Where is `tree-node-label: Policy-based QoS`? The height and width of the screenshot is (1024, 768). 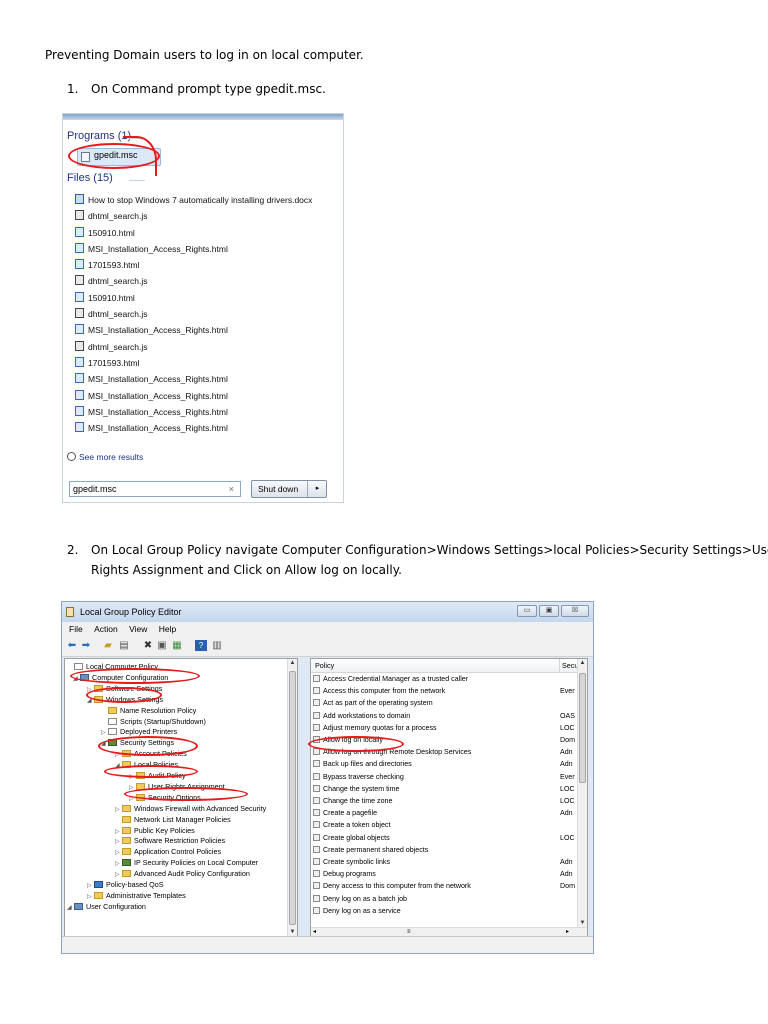 tree-node-label: Policy-based QoS is located at coordinates (135, 884).